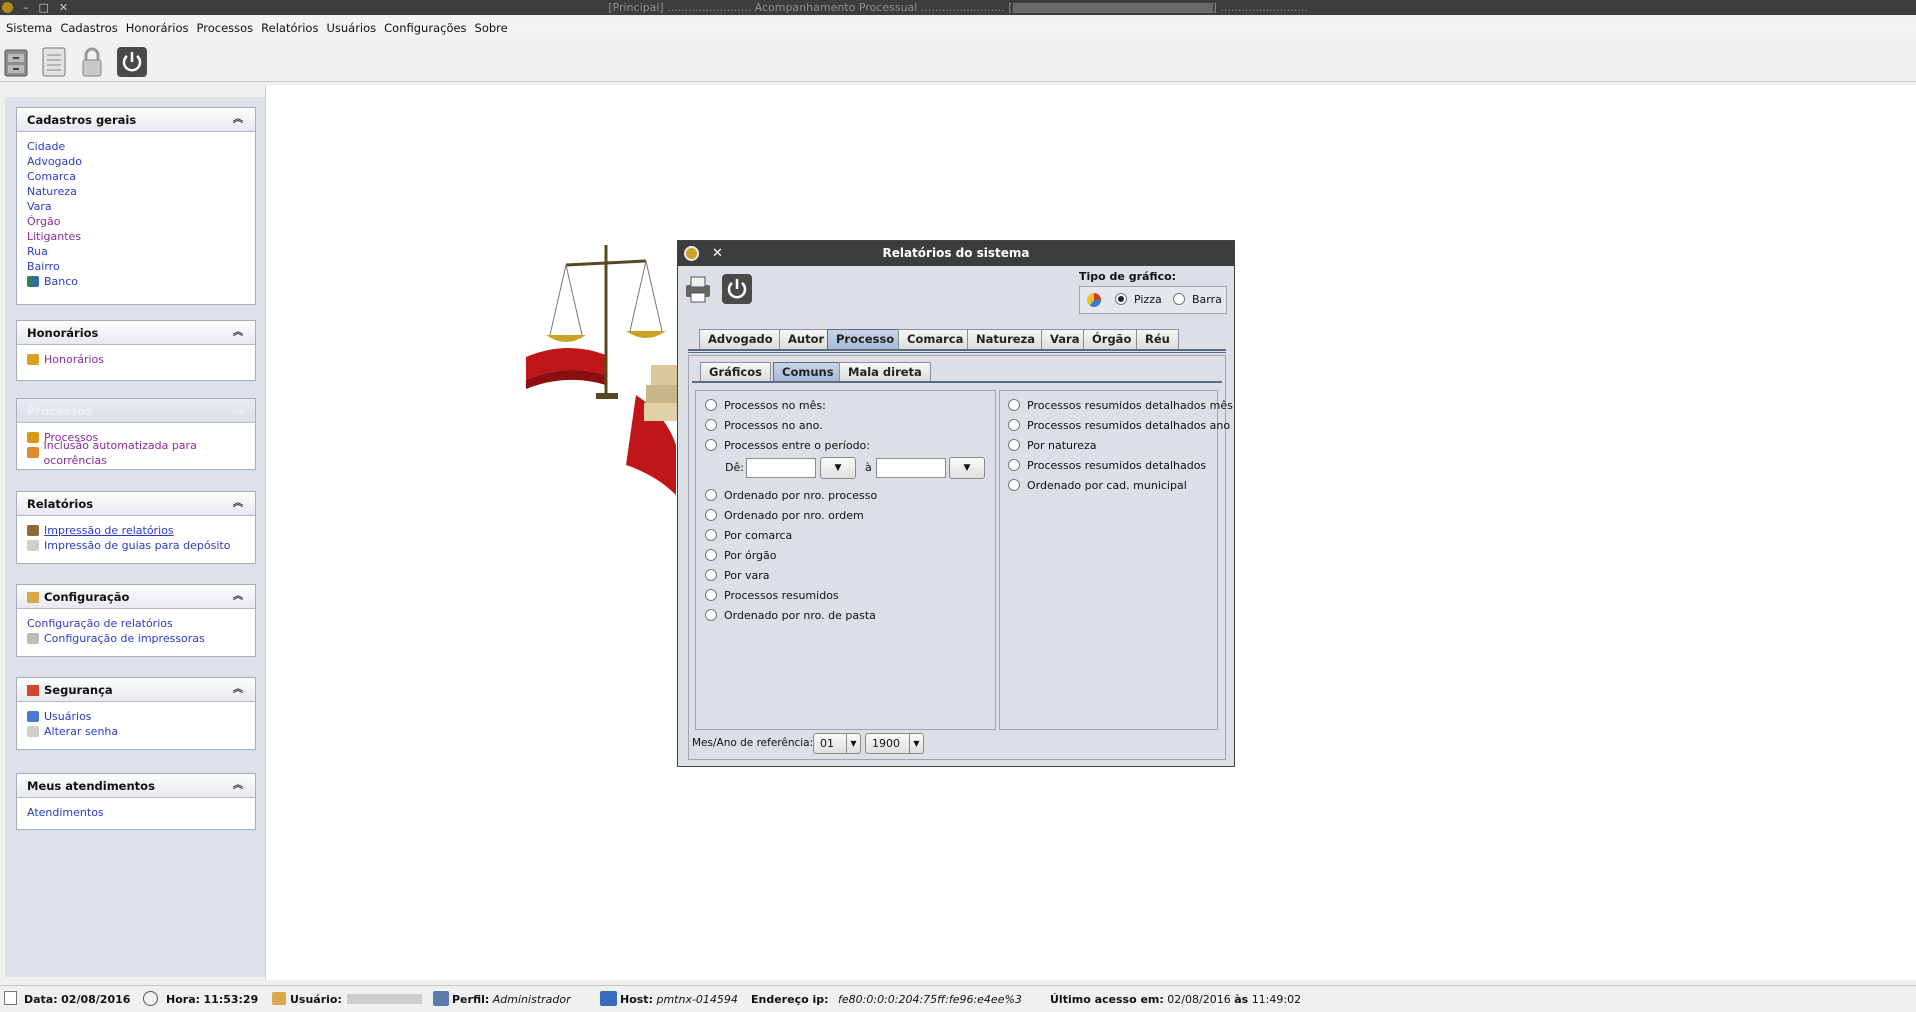  What do you see at coordinates (1138, 300) in the screenshot?
I see `radio-pizza: Pizza` at bounding box center [1138, 300].